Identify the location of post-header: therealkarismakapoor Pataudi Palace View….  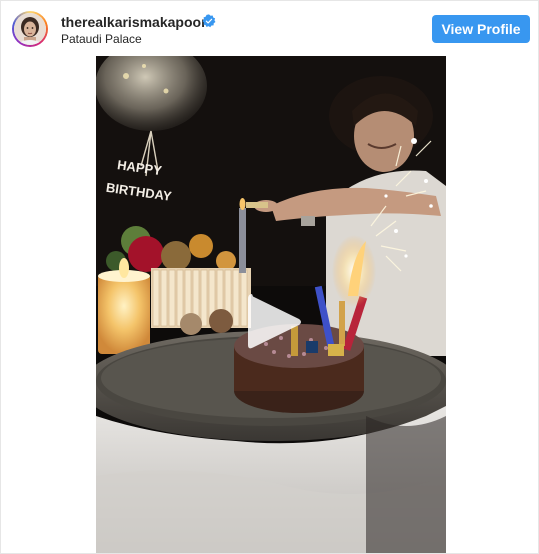
(269, 28).